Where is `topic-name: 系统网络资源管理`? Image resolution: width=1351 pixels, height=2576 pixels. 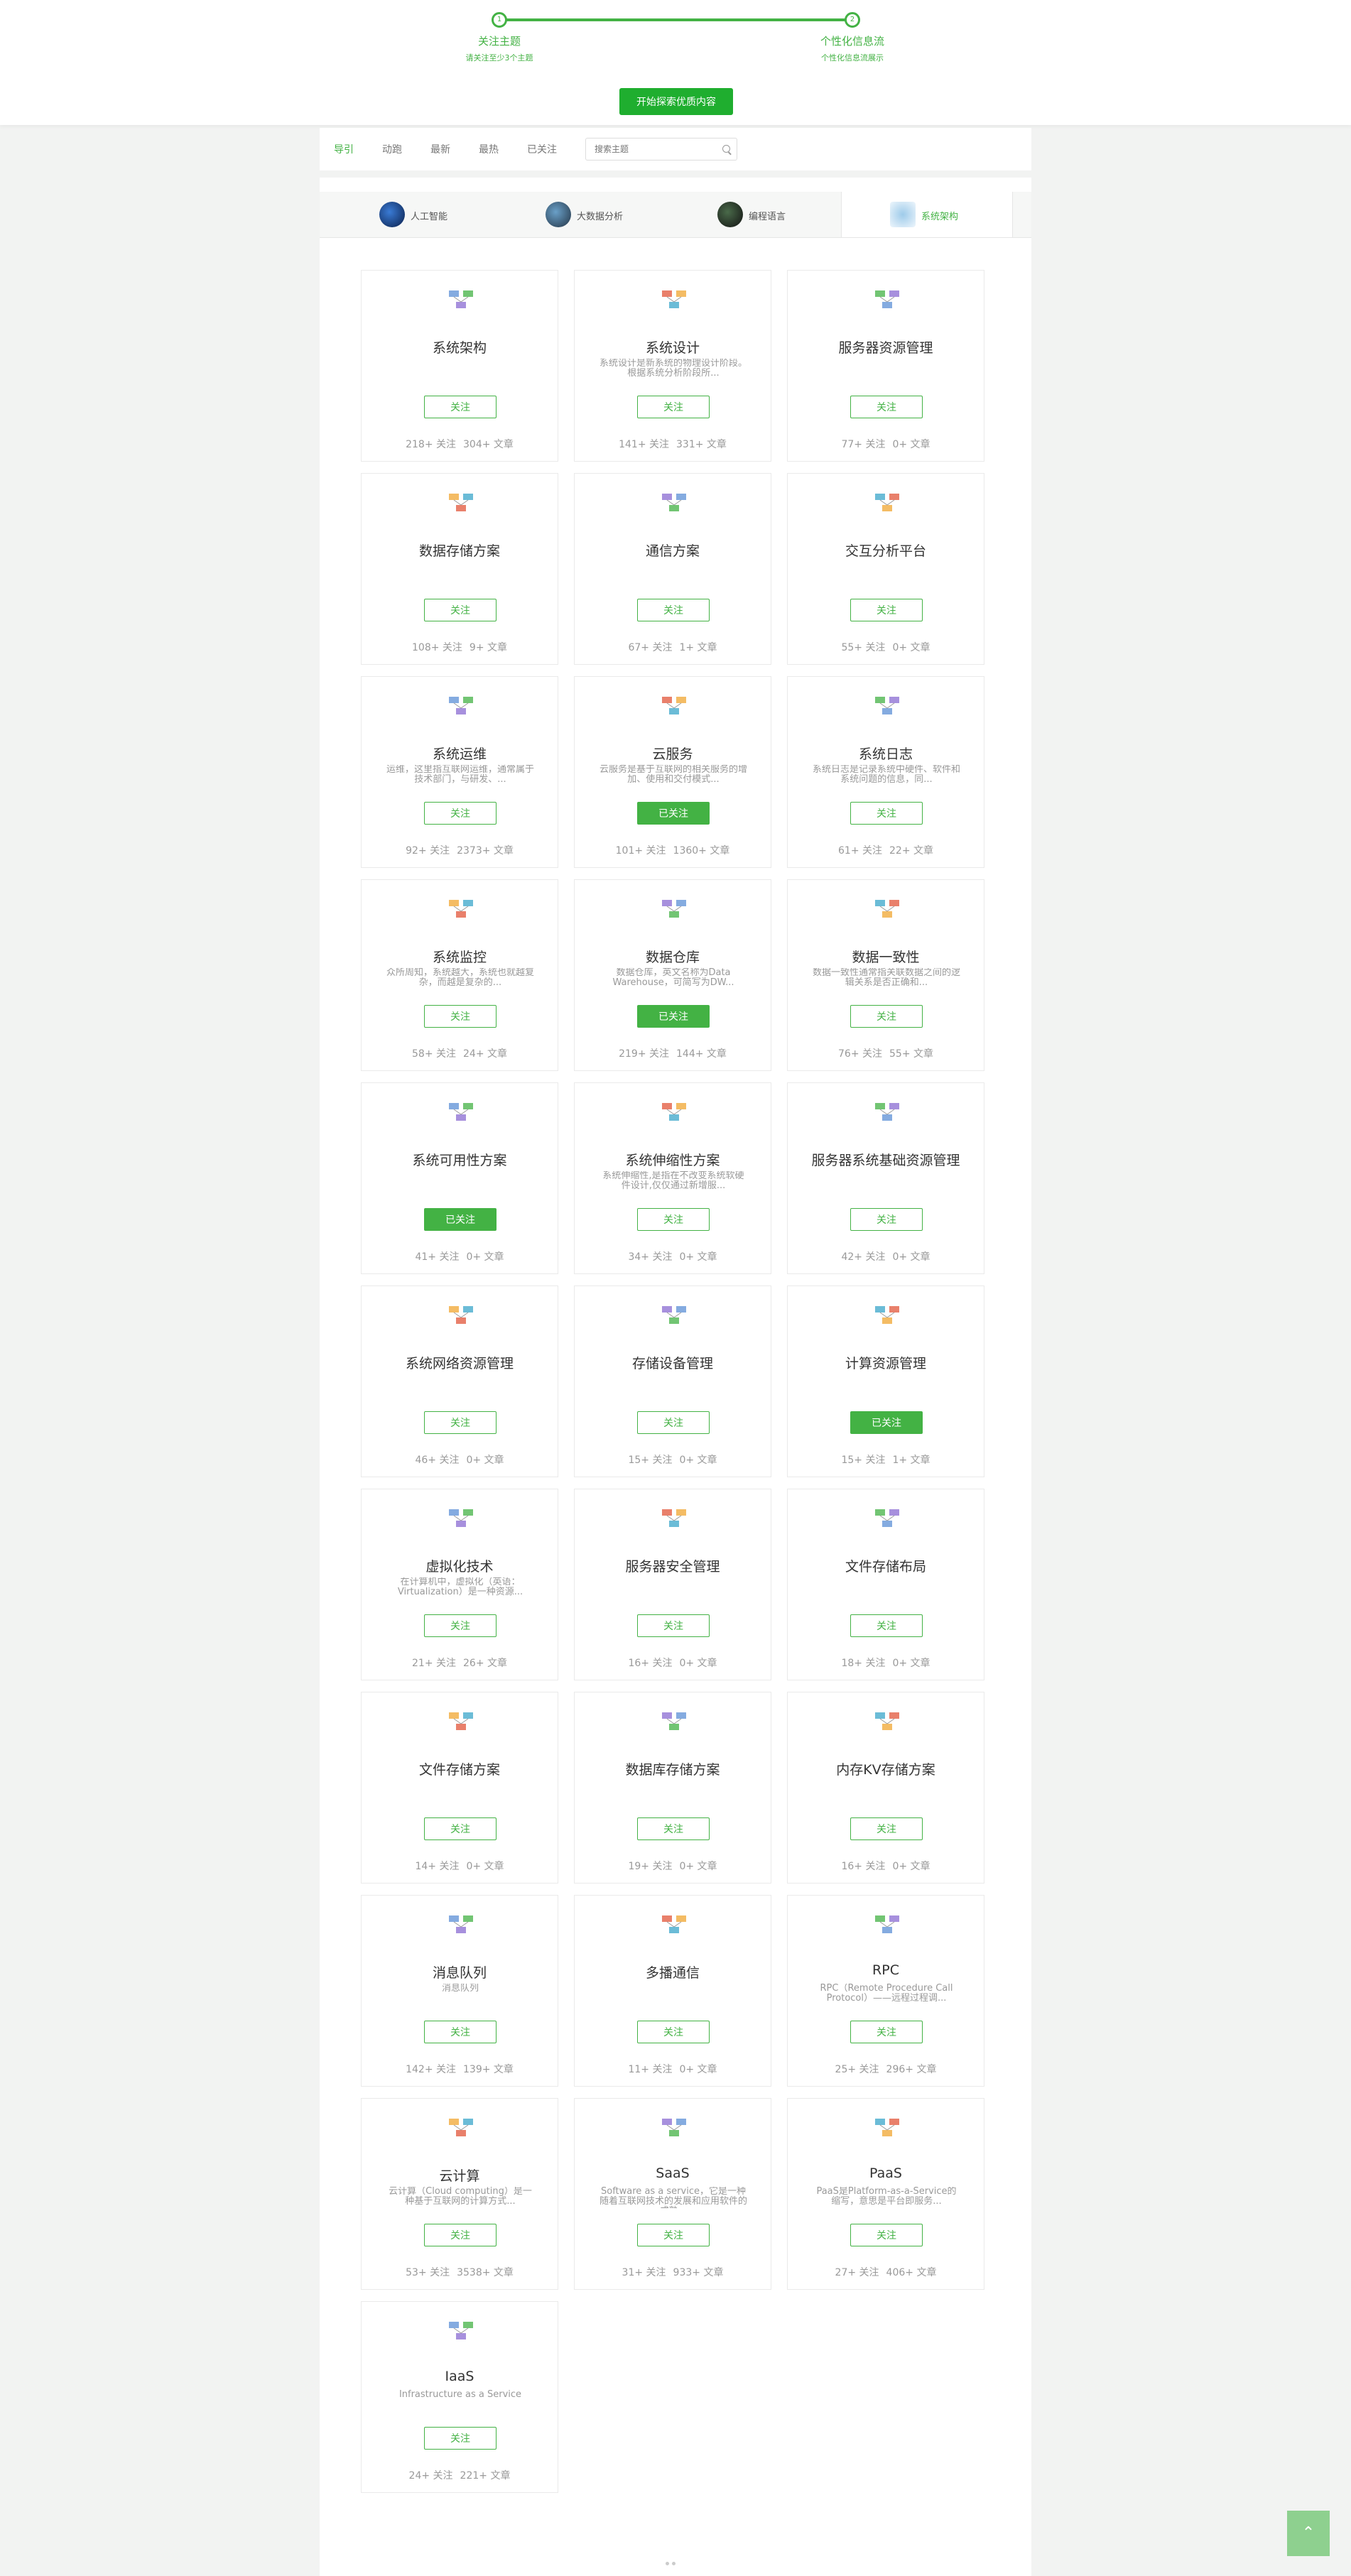 topic-name: 系统网络资源管理 is located at coordinates (460, 1364).